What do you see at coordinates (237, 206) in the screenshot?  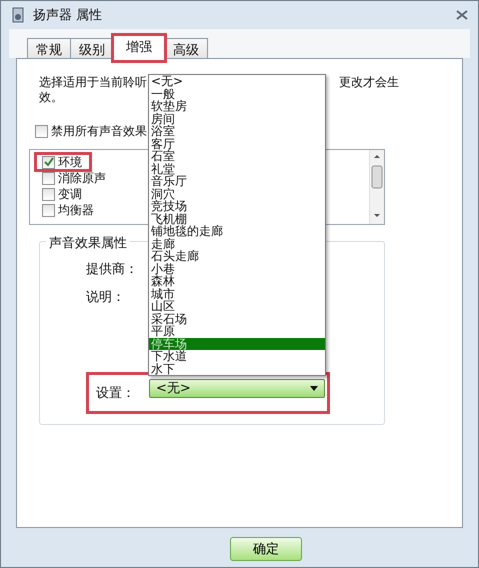 I see `dropdown-option: 竞技场` at bounding box center [237, 206].